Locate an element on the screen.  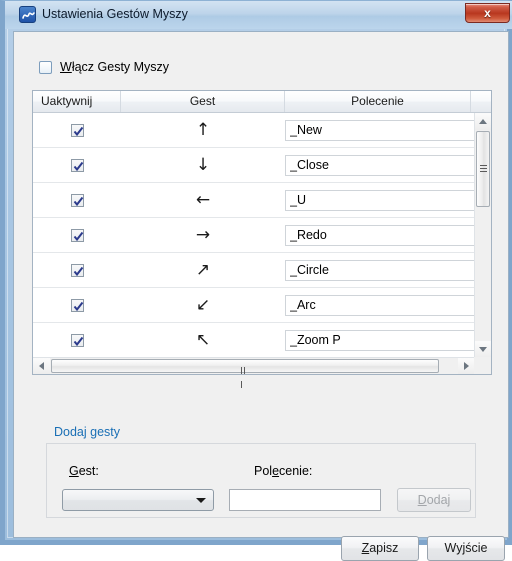
enable-gestures-checkbox-row: Włącz Gesty Myszy is located at coordinates (104, 67).